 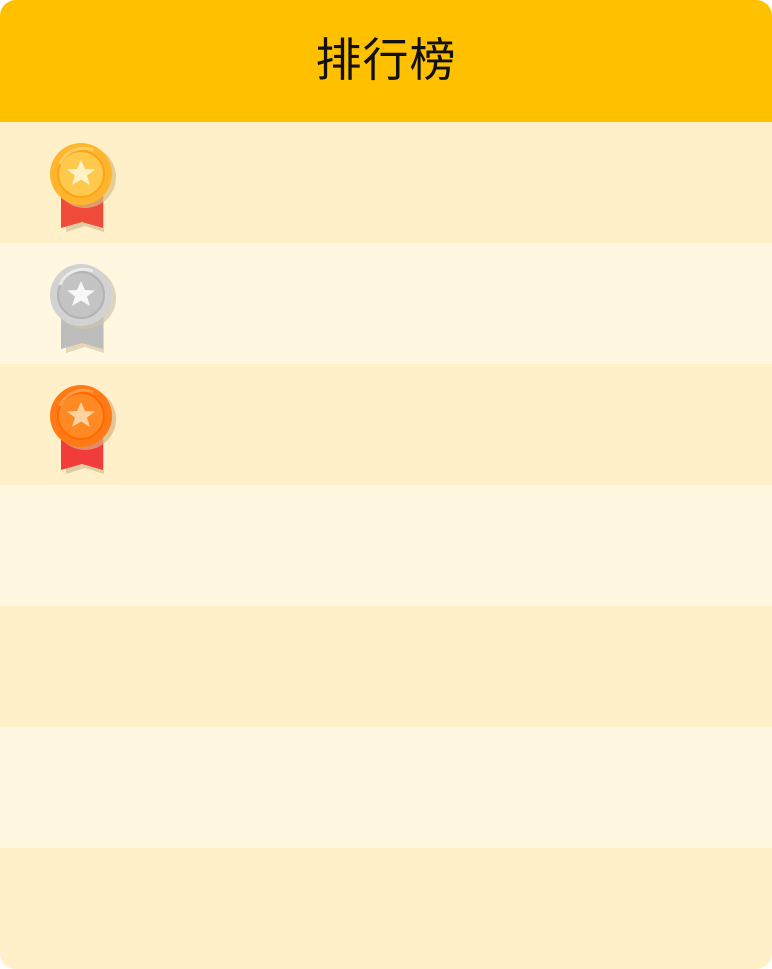 I want to click on silver-medal-icon, so click(x=83, y=308).